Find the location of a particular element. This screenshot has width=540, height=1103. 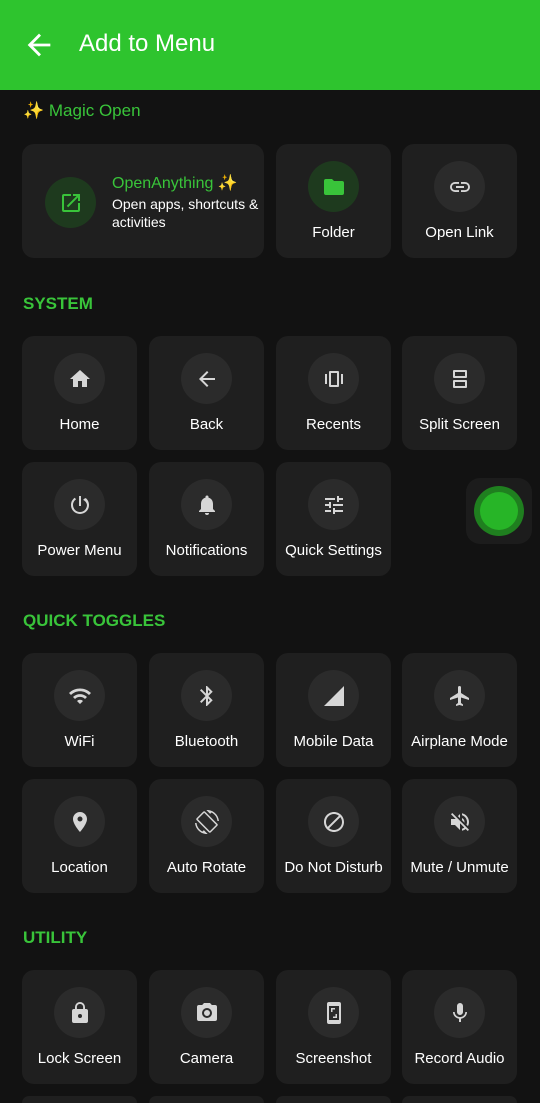

toggle-tile-airplane-mode: Airplane Mode is located at coordinates (459, 710).